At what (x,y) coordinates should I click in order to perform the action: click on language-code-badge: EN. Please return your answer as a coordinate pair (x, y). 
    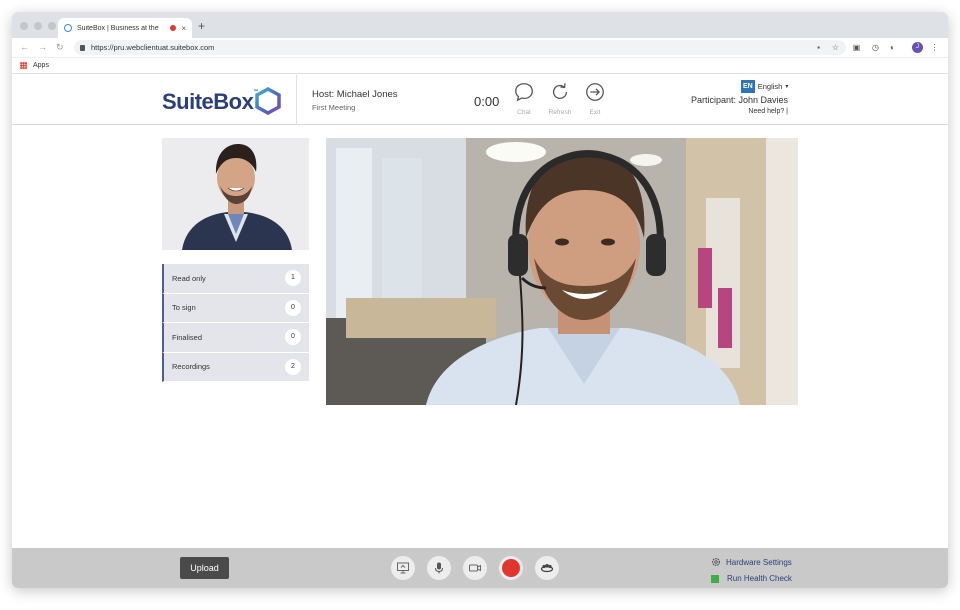
    Looking at the image, I should click on (748, 86).